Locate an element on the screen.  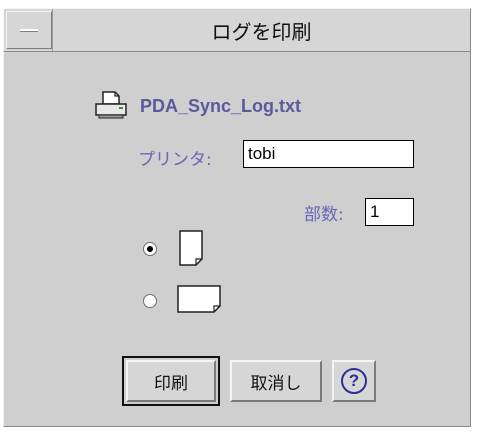
title-bar: ログを印刷 is located at coordinates (237, 30).